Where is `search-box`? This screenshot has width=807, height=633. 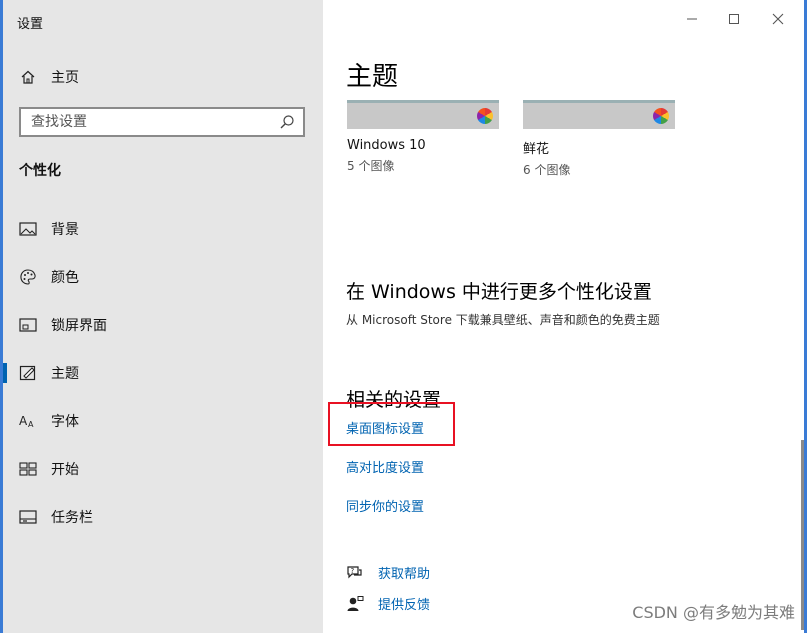
search-box is located at coordinates (162, 122).